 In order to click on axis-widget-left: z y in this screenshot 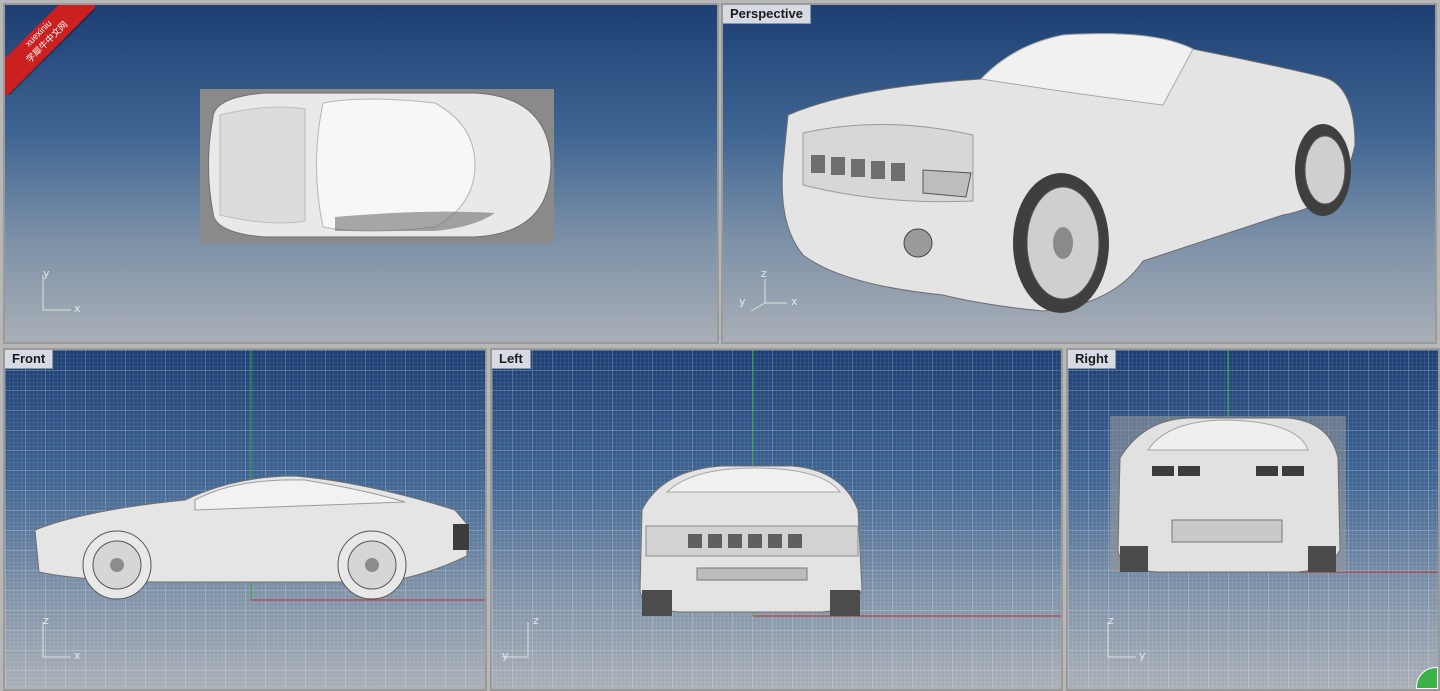, I will do `click(522, 639)`.